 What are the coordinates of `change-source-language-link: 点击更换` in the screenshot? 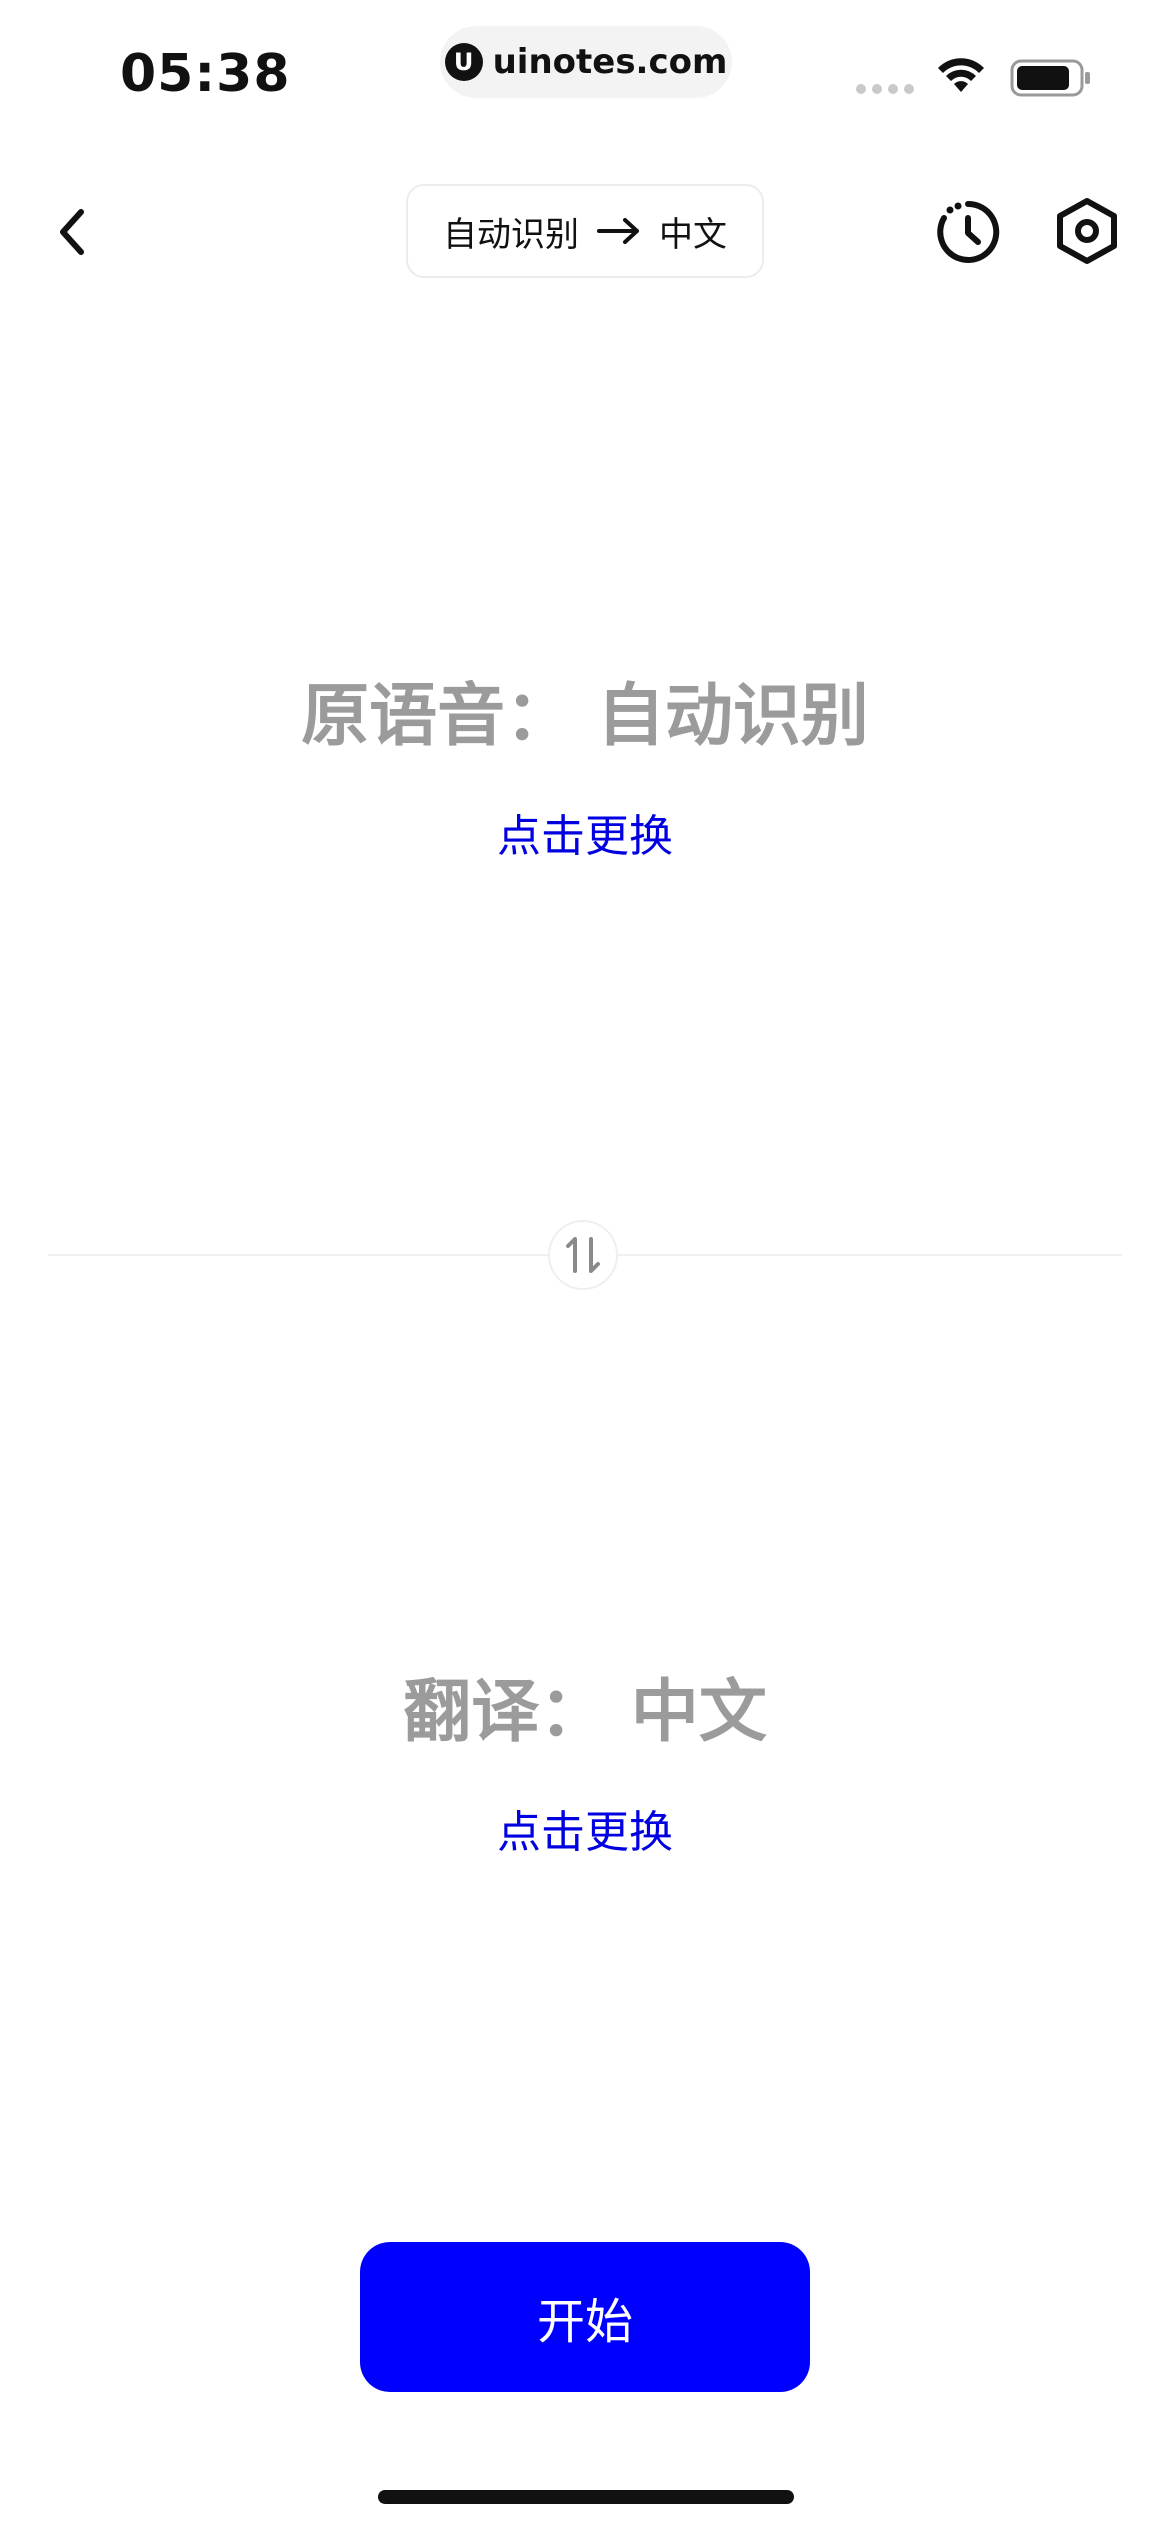 It's located at (585, 832).